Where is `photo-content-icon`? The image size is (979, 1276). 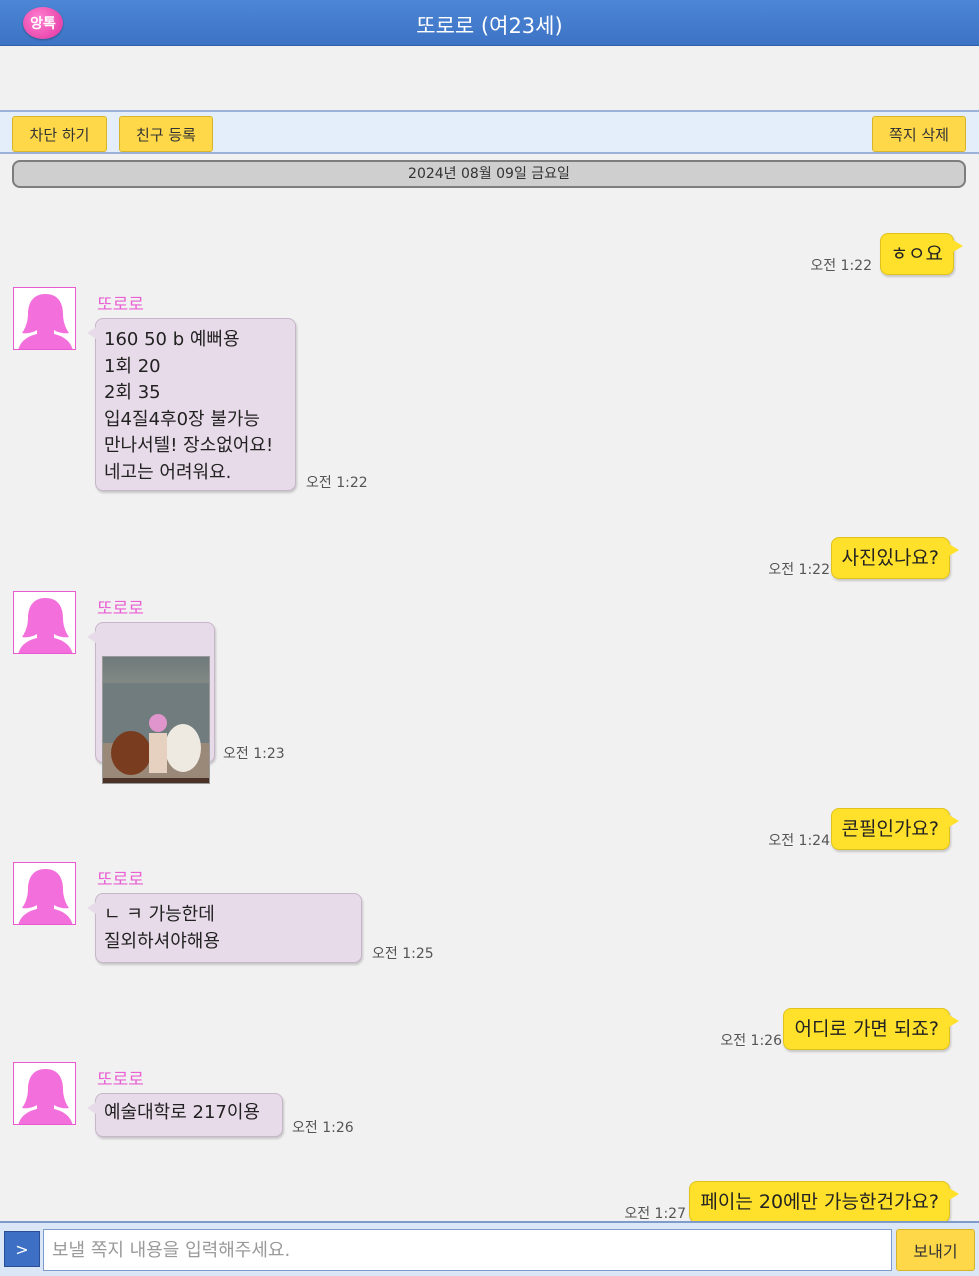
photo-content-icon is located at coordinates (156, 733).